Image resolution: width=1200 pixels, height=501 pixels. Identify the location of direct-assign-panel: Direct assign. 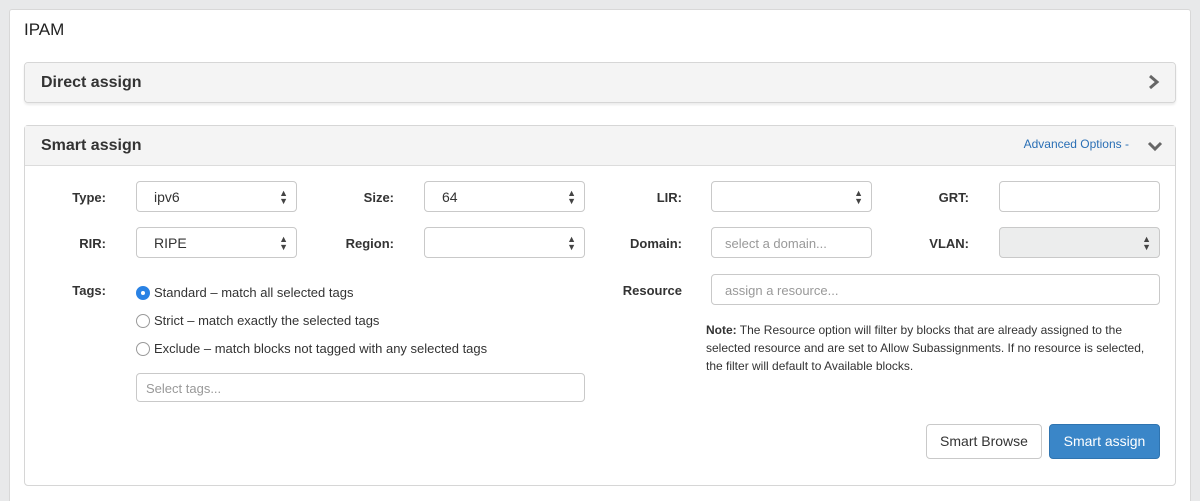
(600, 82).